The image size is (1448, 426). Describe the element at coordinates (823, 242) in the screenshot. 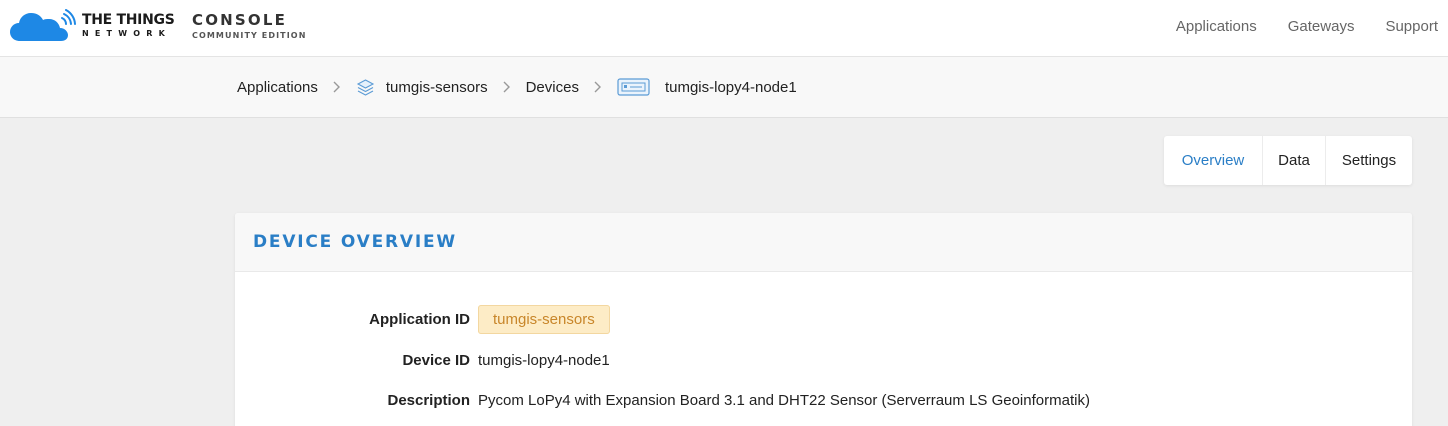

I see `card-header: DEVICE OVERVIEW` at that location.